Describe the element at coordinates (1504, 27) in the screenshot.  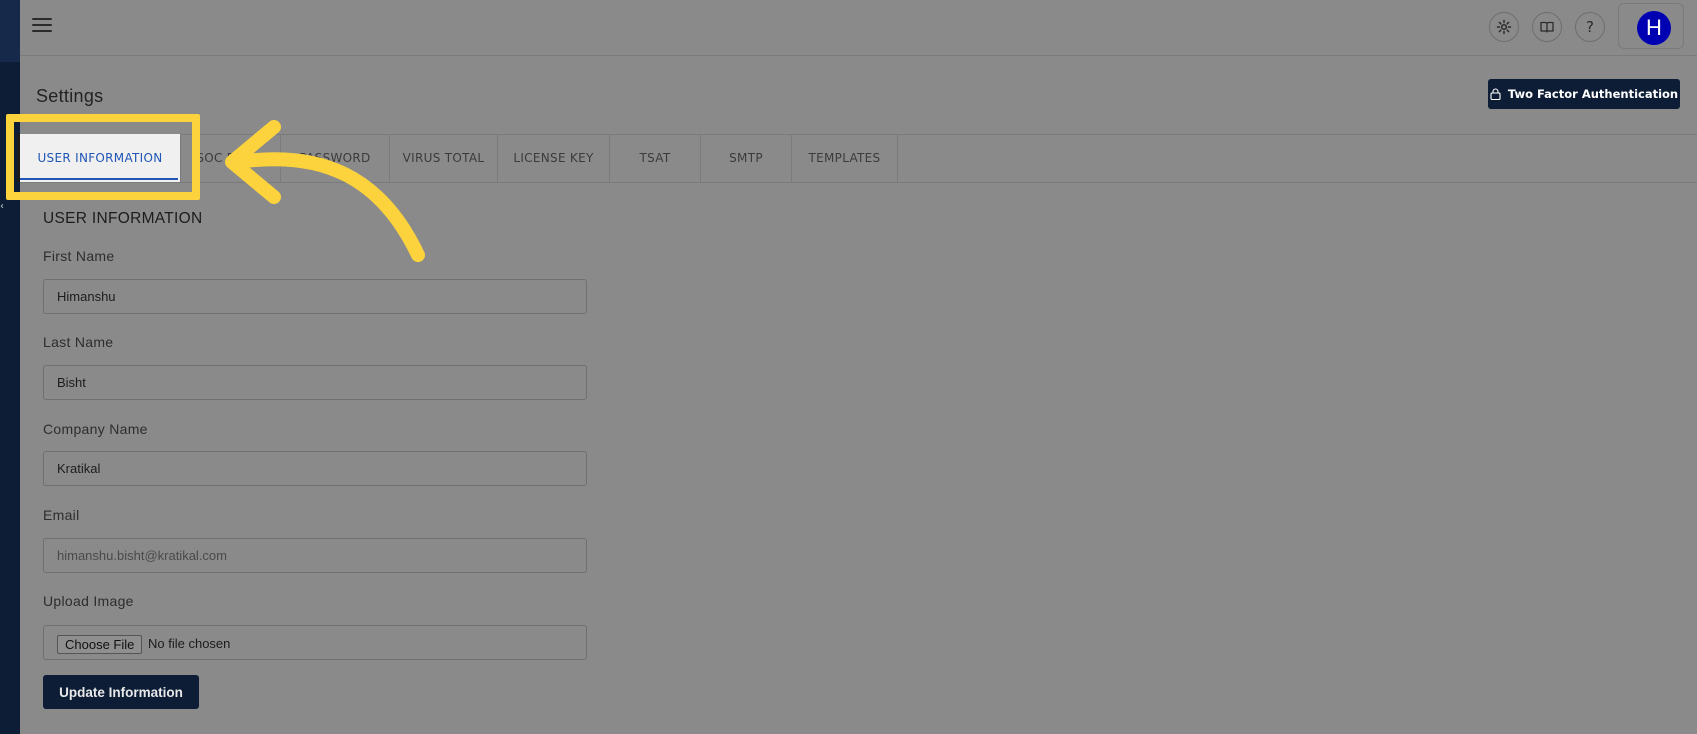
I see `settings-gear-icon` at that location.